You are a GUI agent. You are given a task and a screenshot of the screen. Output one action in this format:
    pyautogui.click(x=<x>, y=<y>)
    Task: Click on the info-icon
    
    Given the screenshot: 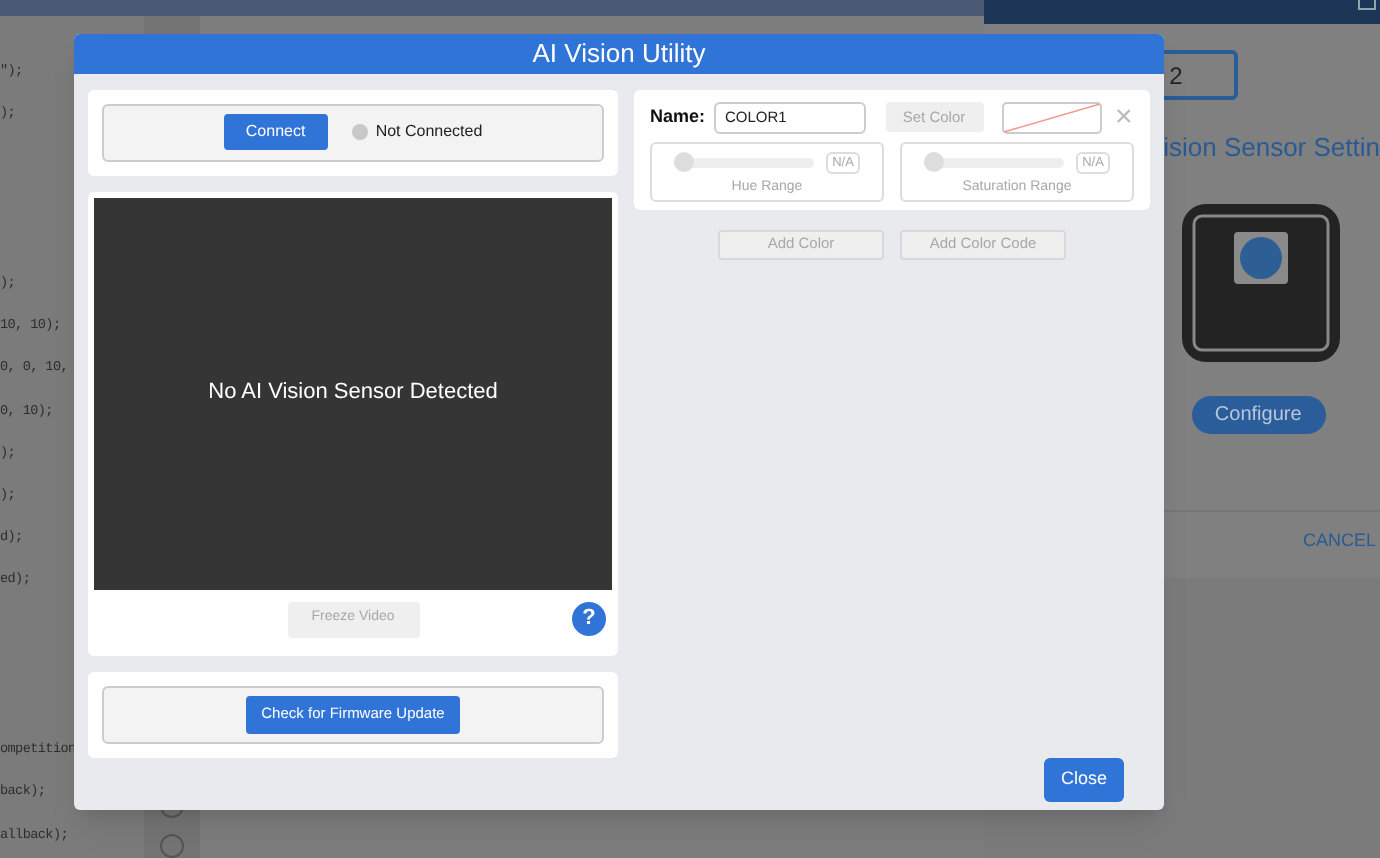 What is the action you would take?
    pyautogui.click(x=172, y=846)
    